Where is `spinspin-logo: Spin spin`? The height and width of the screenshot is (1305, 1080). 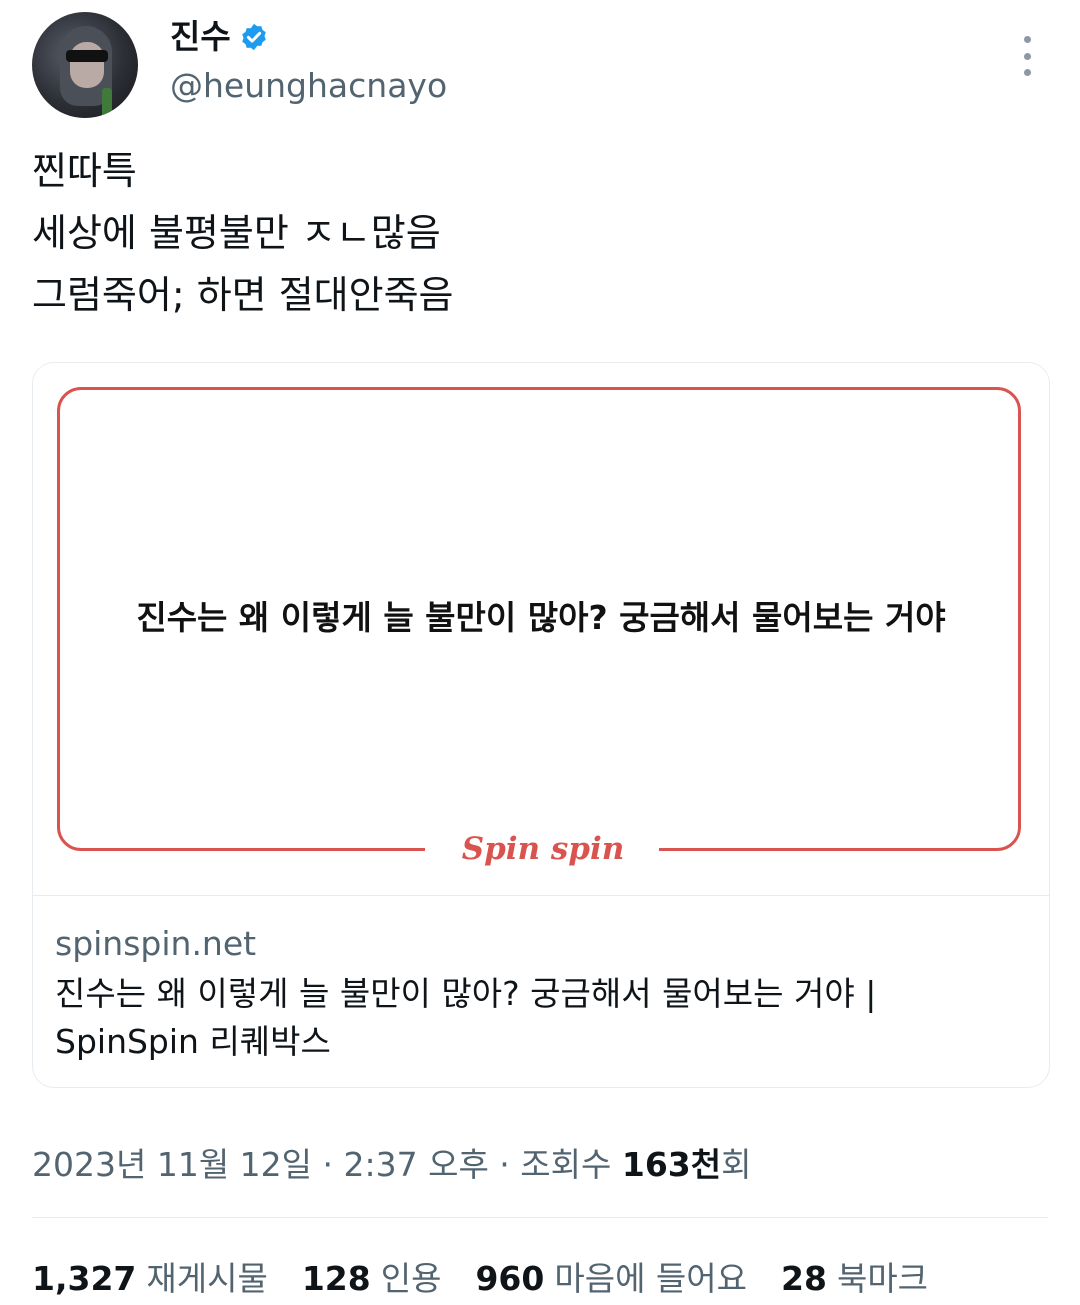 spinspin-logo: Spin spin is located at coordinates (543, 849).